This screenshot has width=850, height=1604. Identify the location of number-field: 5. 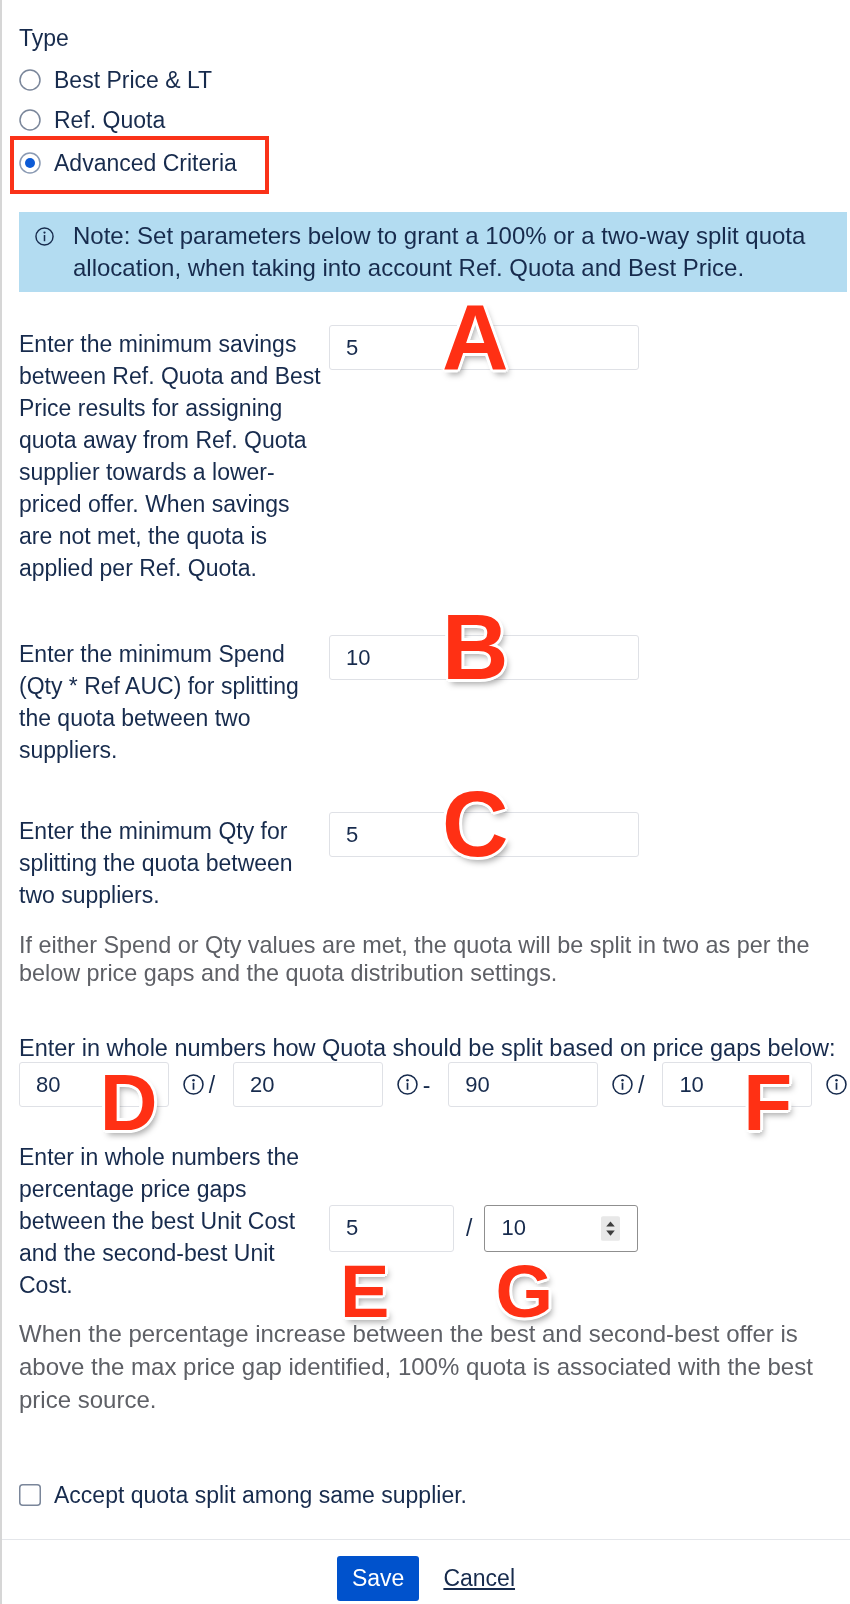
(391, 1228).